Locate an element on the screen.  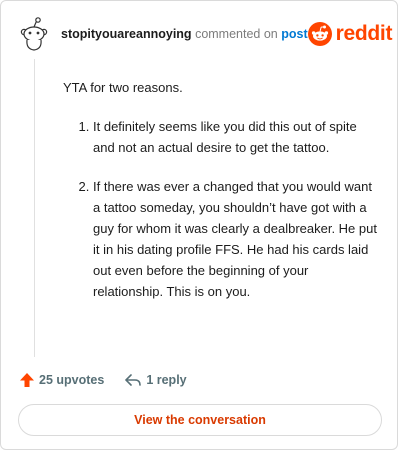
action-text: commented on is located at coordinates (236, 34).